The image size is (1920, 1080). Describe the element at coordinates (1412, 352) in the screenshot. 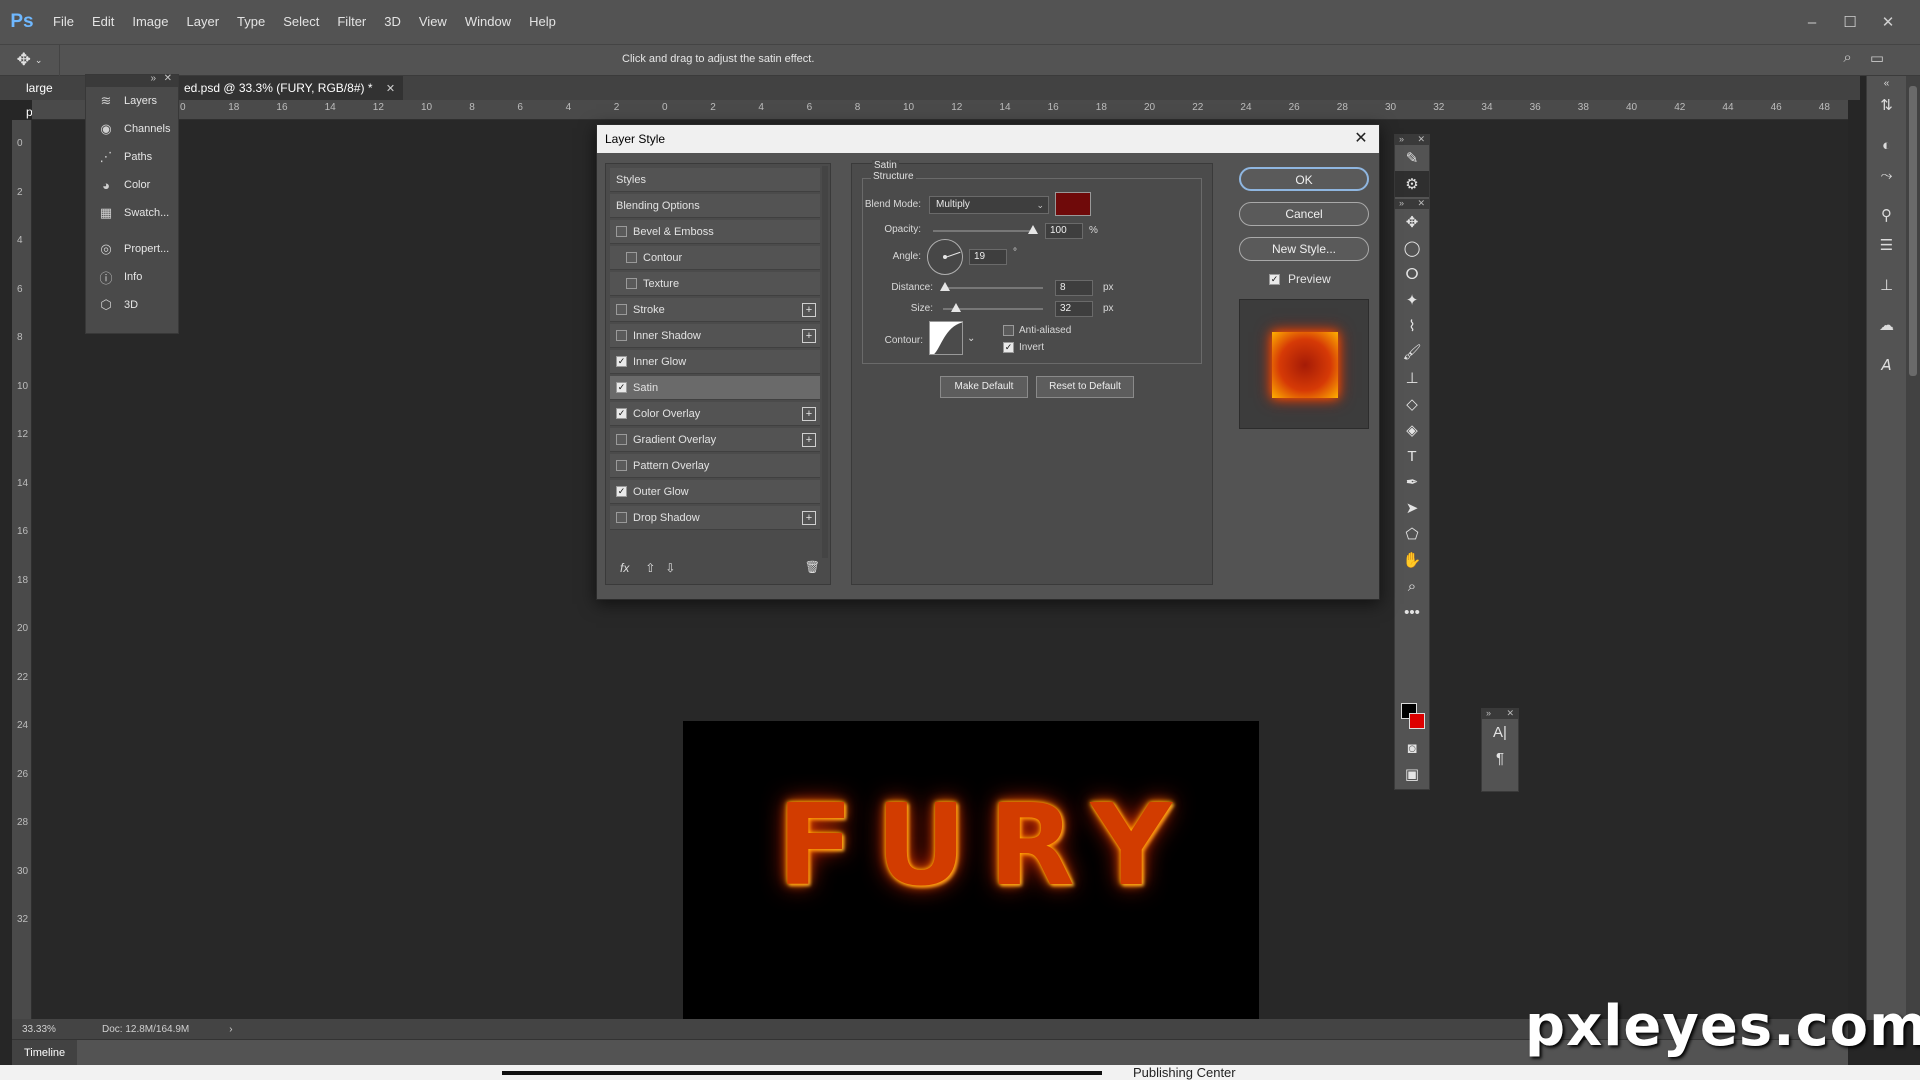

I see `brush-icon: 🖌` at that location.